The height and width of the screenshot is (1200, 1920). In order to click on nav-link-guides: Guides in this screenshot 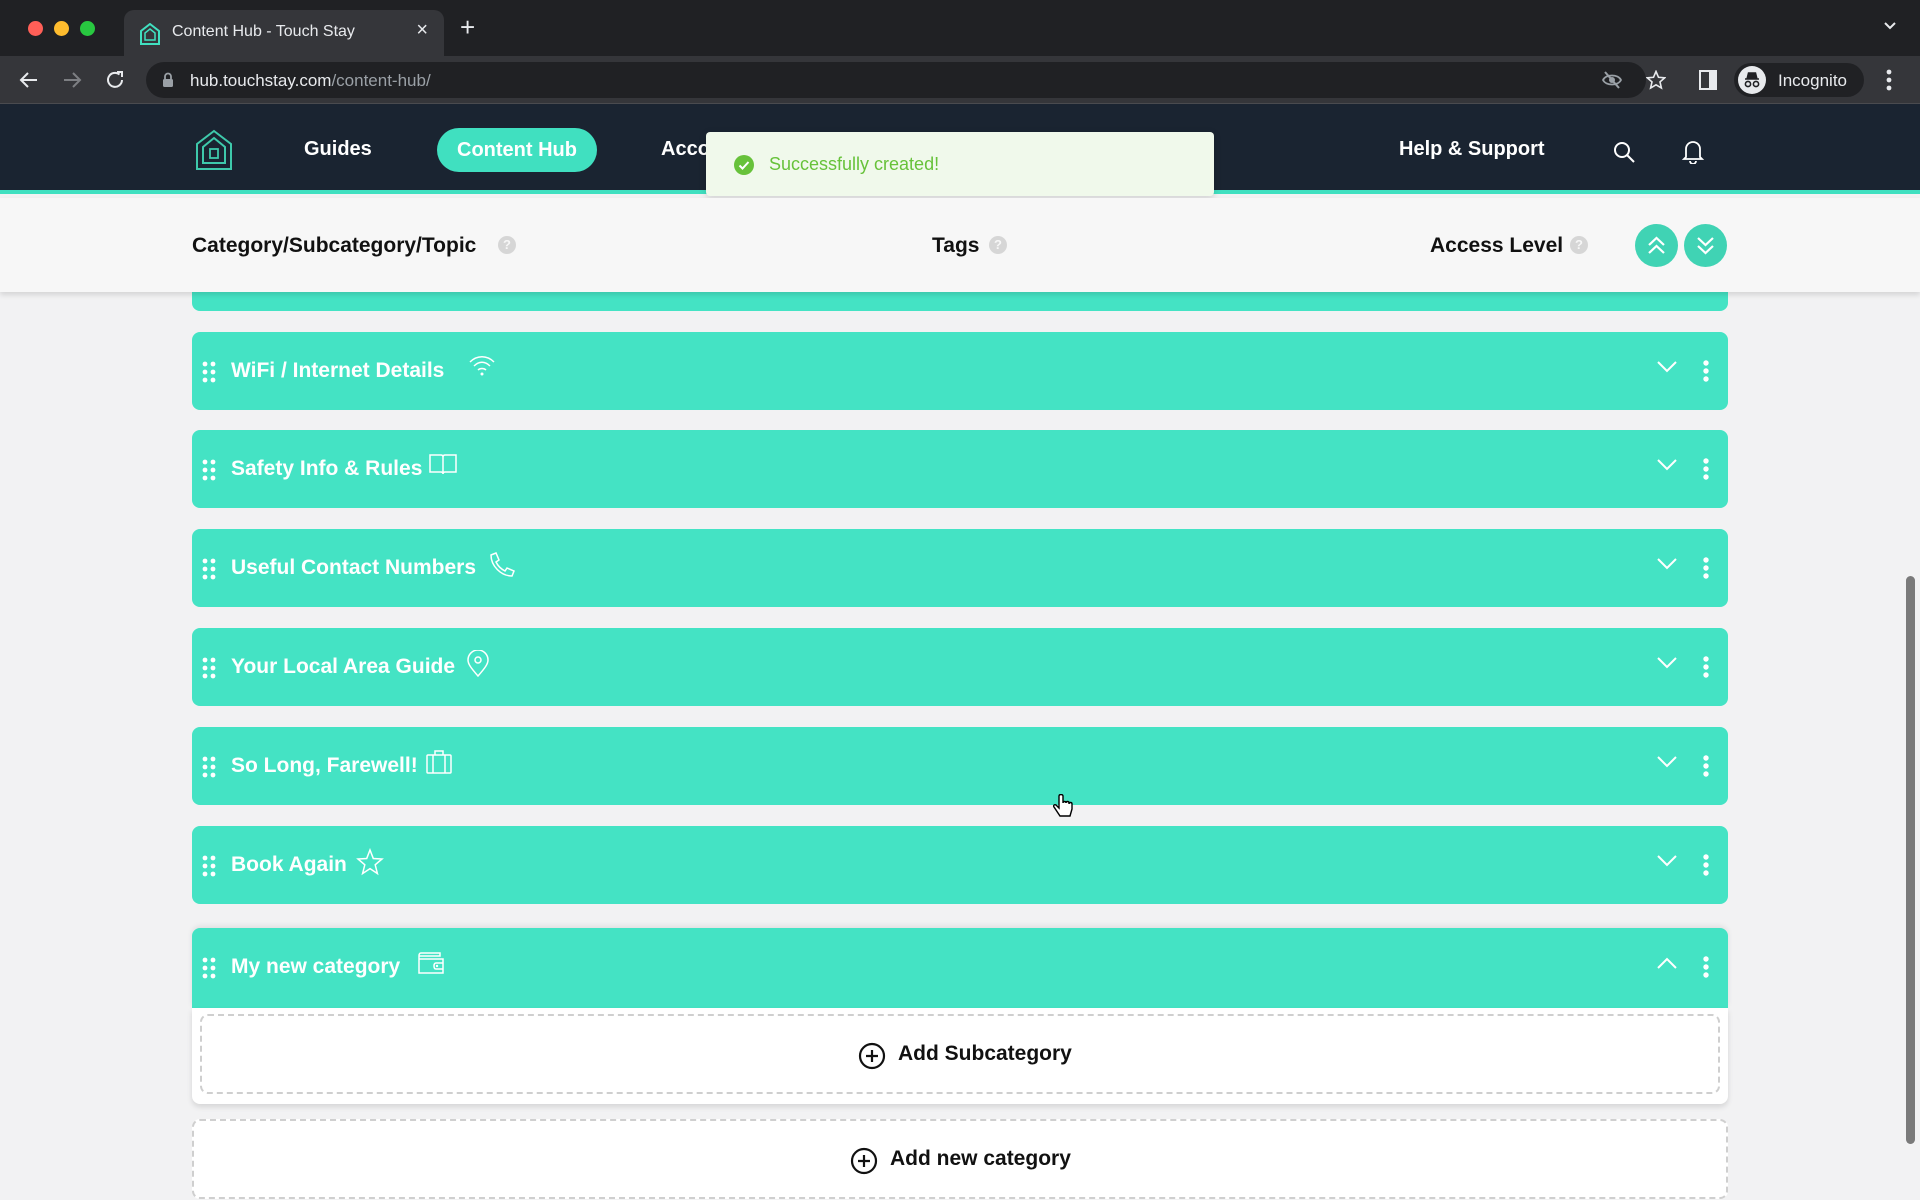, I will do `click(338, 149)`.